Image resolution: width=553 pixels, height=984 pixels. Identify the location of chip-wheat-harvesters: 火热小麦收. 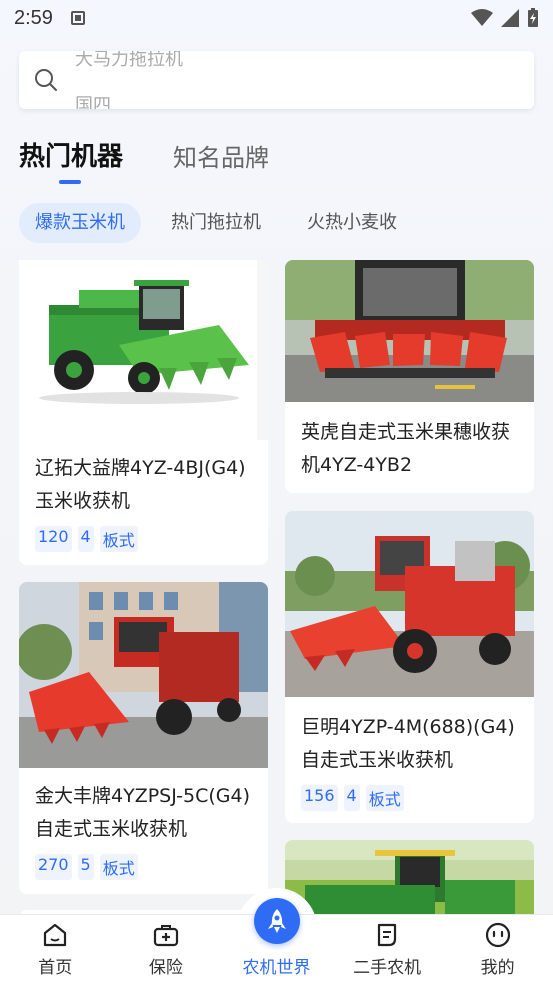
(352, 223).